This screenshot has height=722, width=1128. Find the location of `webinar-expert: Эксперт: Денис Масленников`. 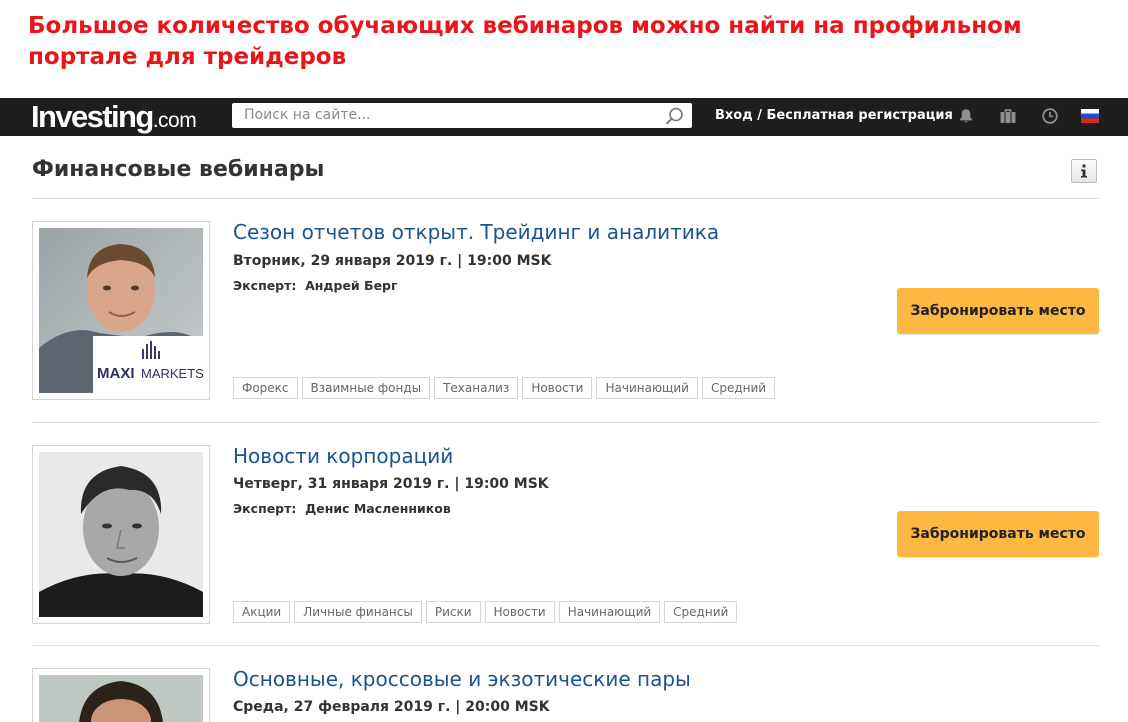

webinar-expert: Эксперт: Денис Масленников is located at coordinates (342, 508).